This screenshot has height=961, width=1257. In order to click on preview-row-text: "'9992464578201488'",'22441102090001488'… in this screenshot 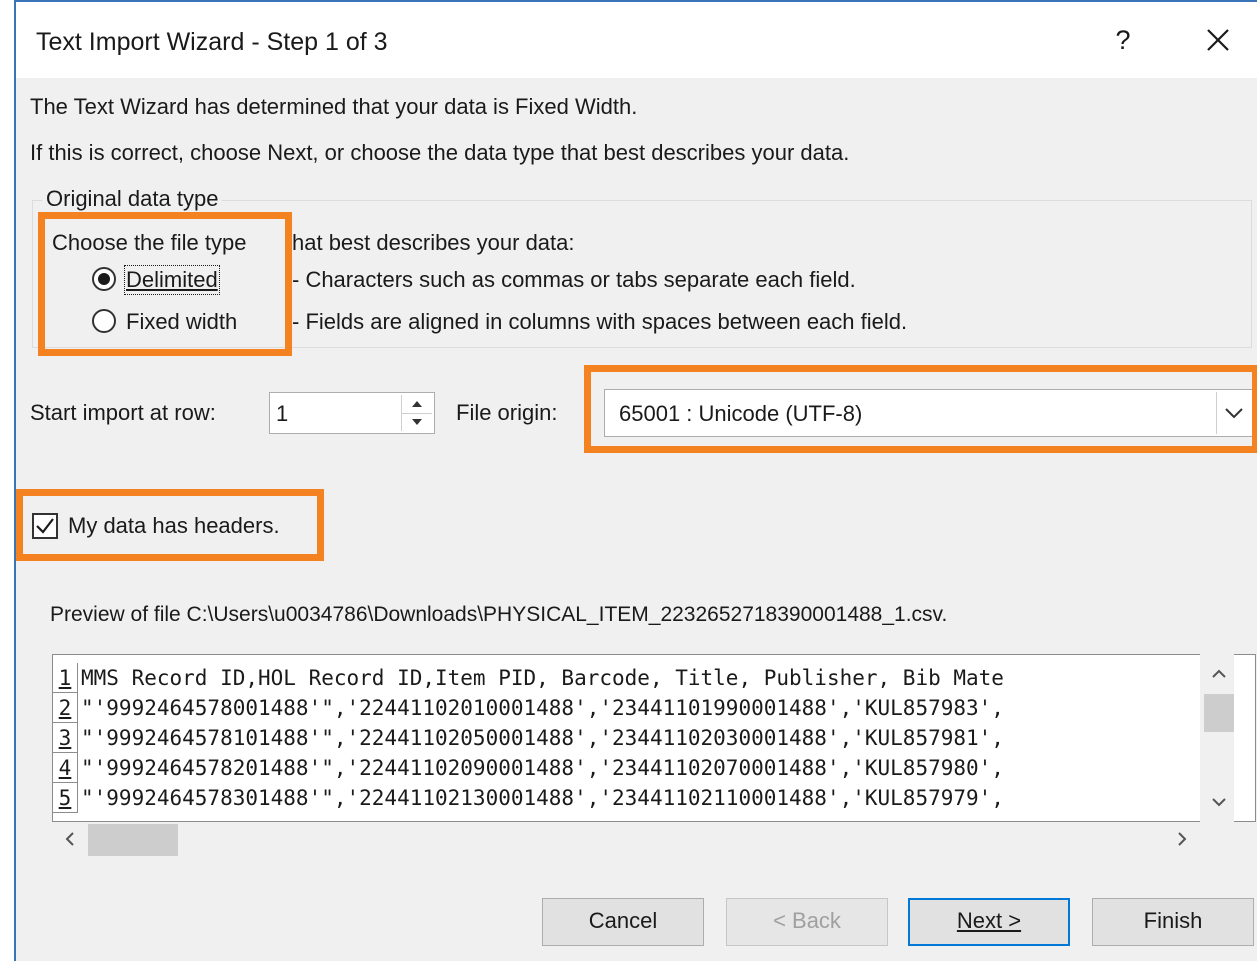, I will do `click(542, 768)`.